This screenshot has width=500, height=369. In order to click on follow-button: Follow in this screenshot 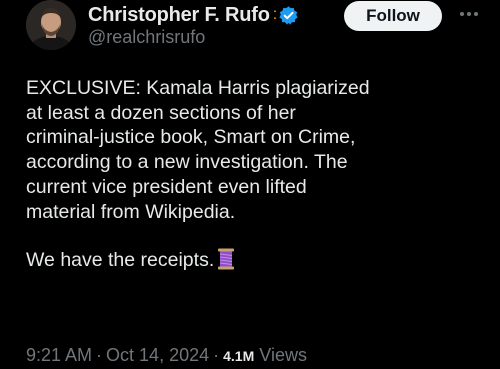, I will do `click(393, 16)`.